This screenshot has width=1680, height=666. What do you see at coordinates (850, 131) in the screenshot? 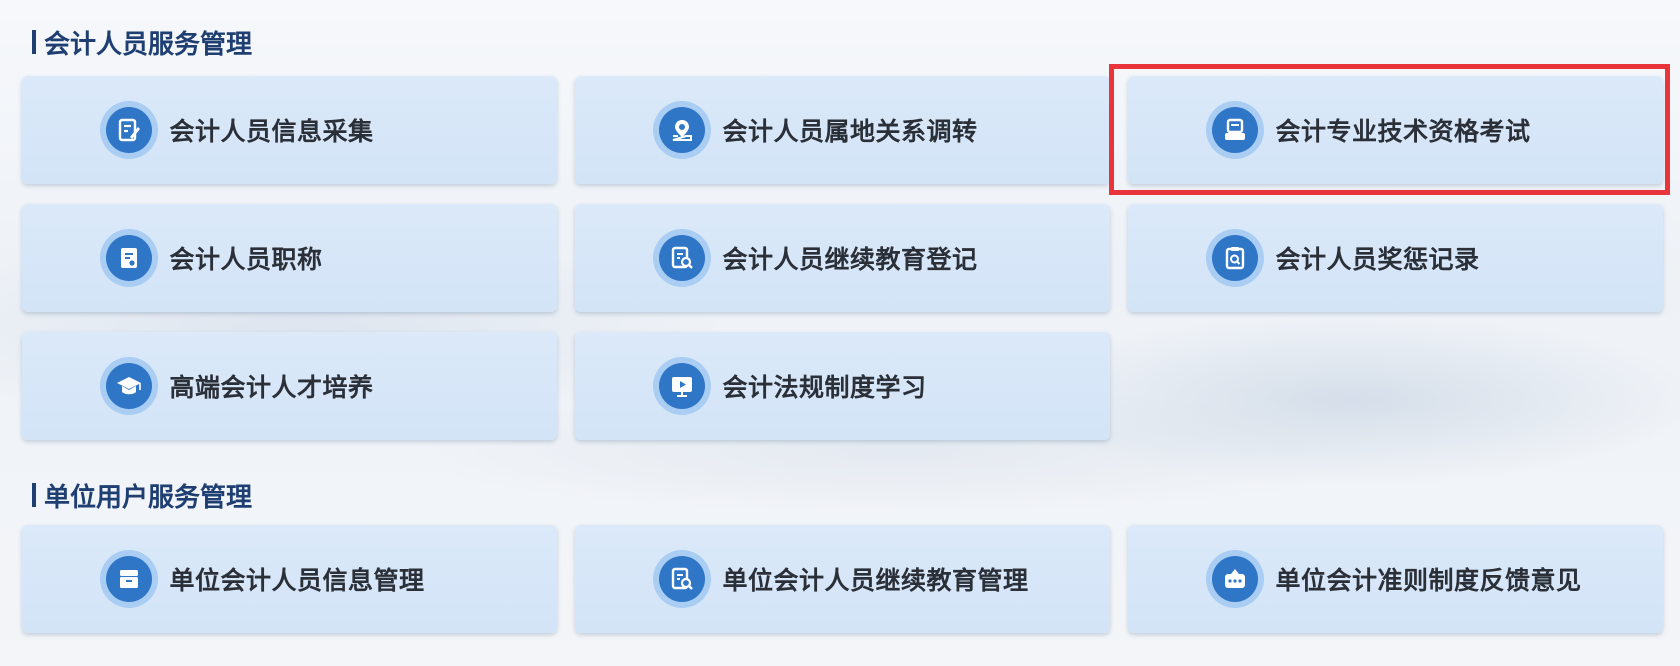
I see `card-label: 会计人员属地关系调转` at bounding box center [850, 131].